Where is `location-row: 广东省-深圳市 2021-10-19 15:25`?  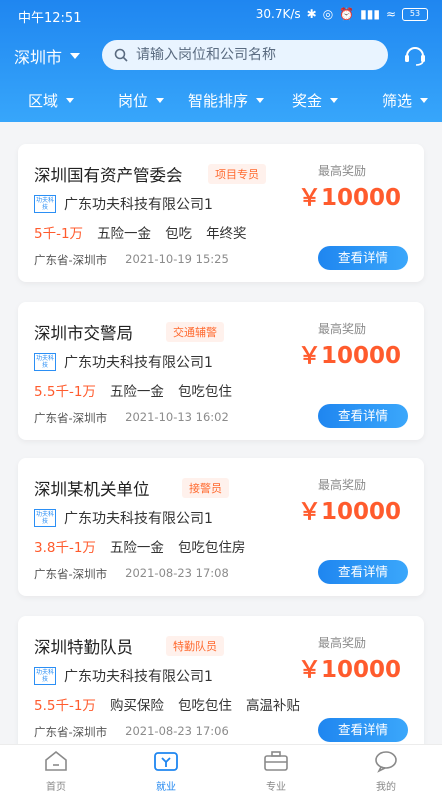
location-row: 广东省-深圳市 2021-10-19 15:25 is located at coordinates (131, 260).